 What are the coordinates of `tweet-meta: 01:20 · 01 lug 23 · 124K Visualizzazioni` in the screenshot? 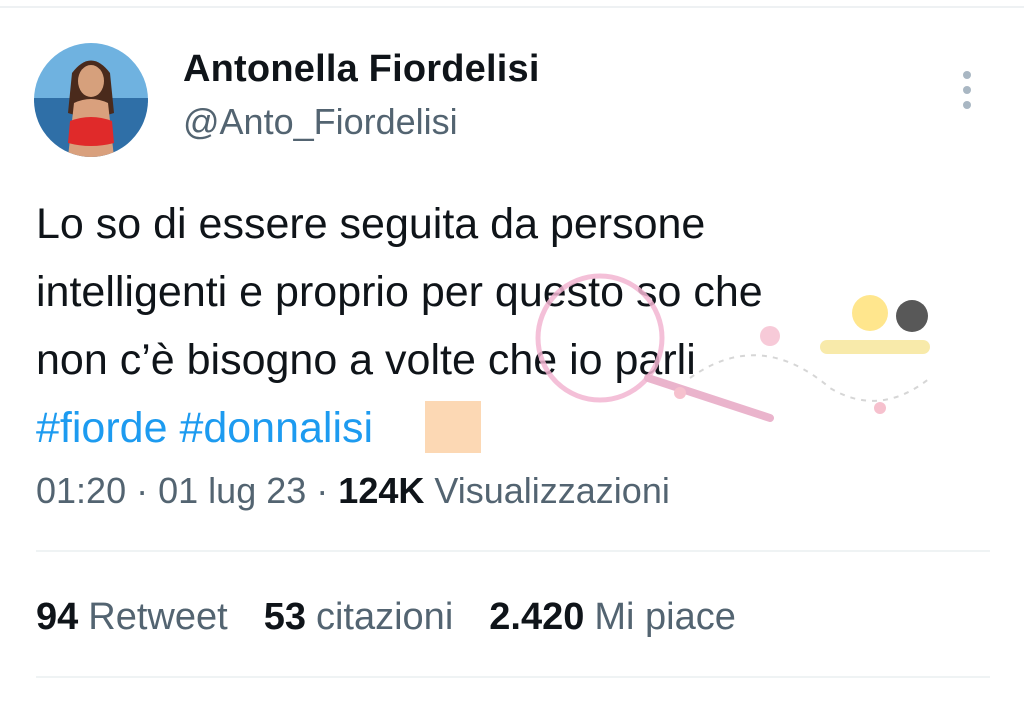 It's located at (353, 491).